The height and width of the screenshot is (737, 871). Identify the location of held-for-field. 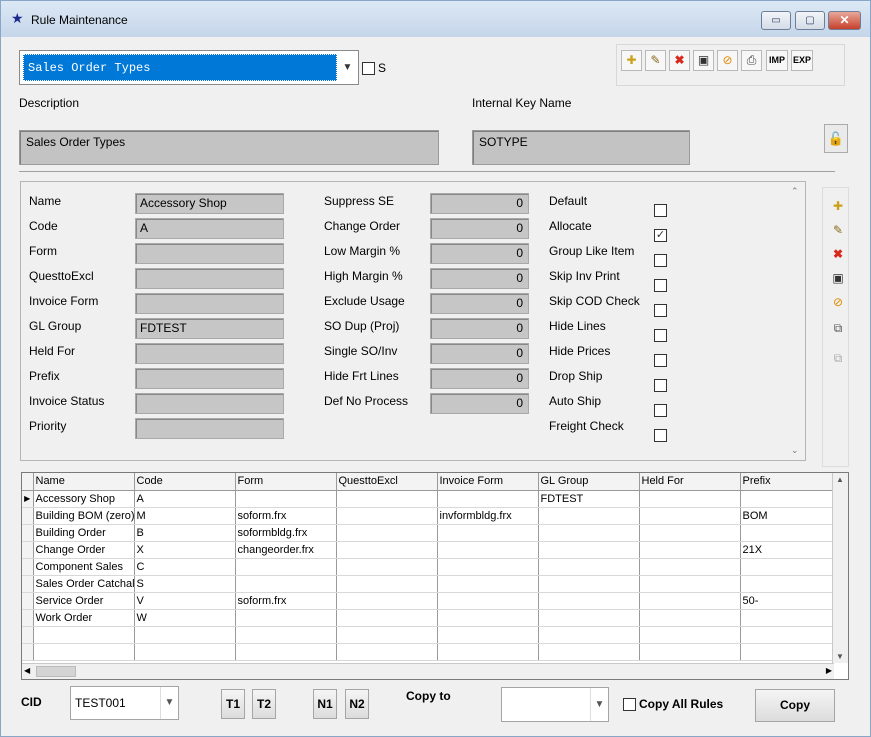
(209, 353).